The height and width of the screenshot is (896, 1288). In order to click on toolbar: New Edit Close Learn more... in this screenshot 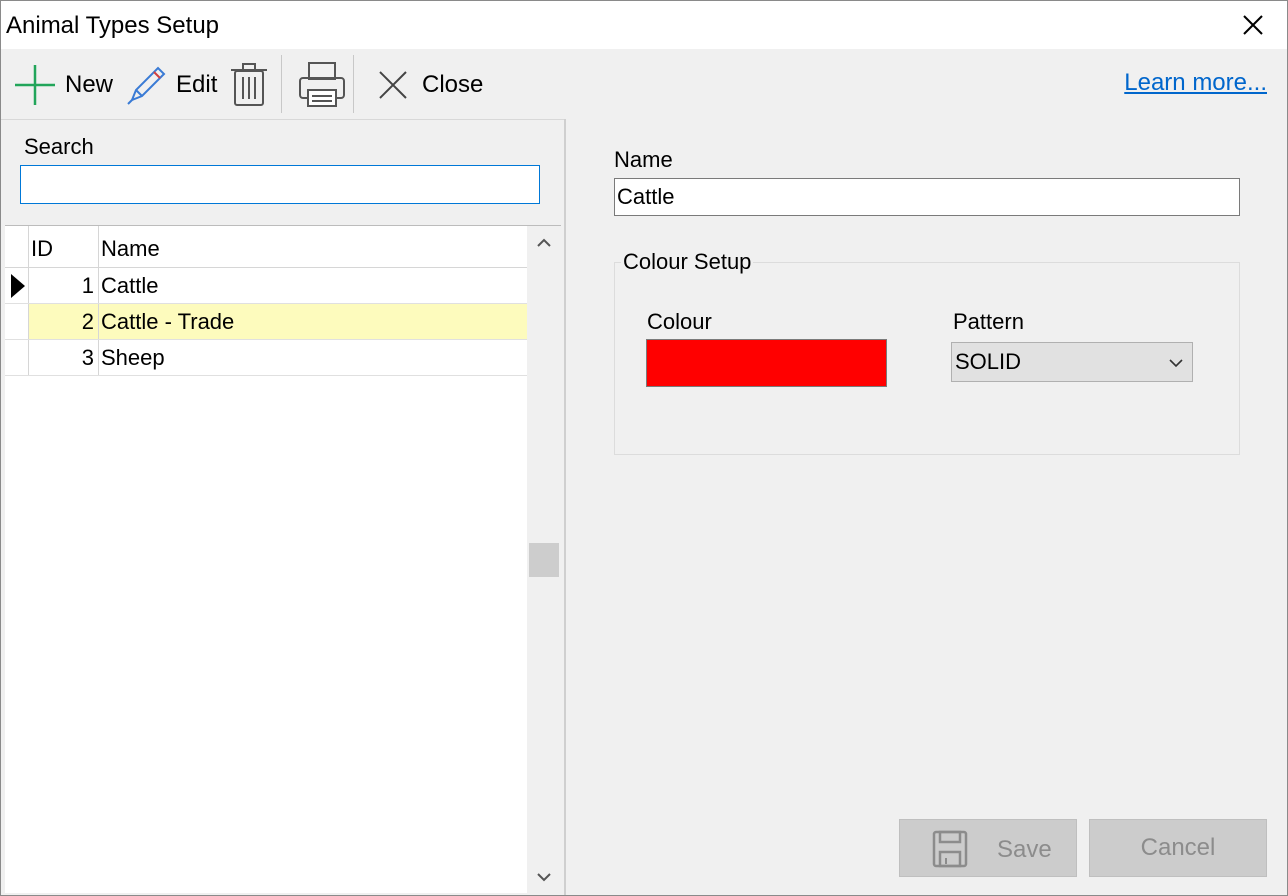, I will do `click(644, 84)`.